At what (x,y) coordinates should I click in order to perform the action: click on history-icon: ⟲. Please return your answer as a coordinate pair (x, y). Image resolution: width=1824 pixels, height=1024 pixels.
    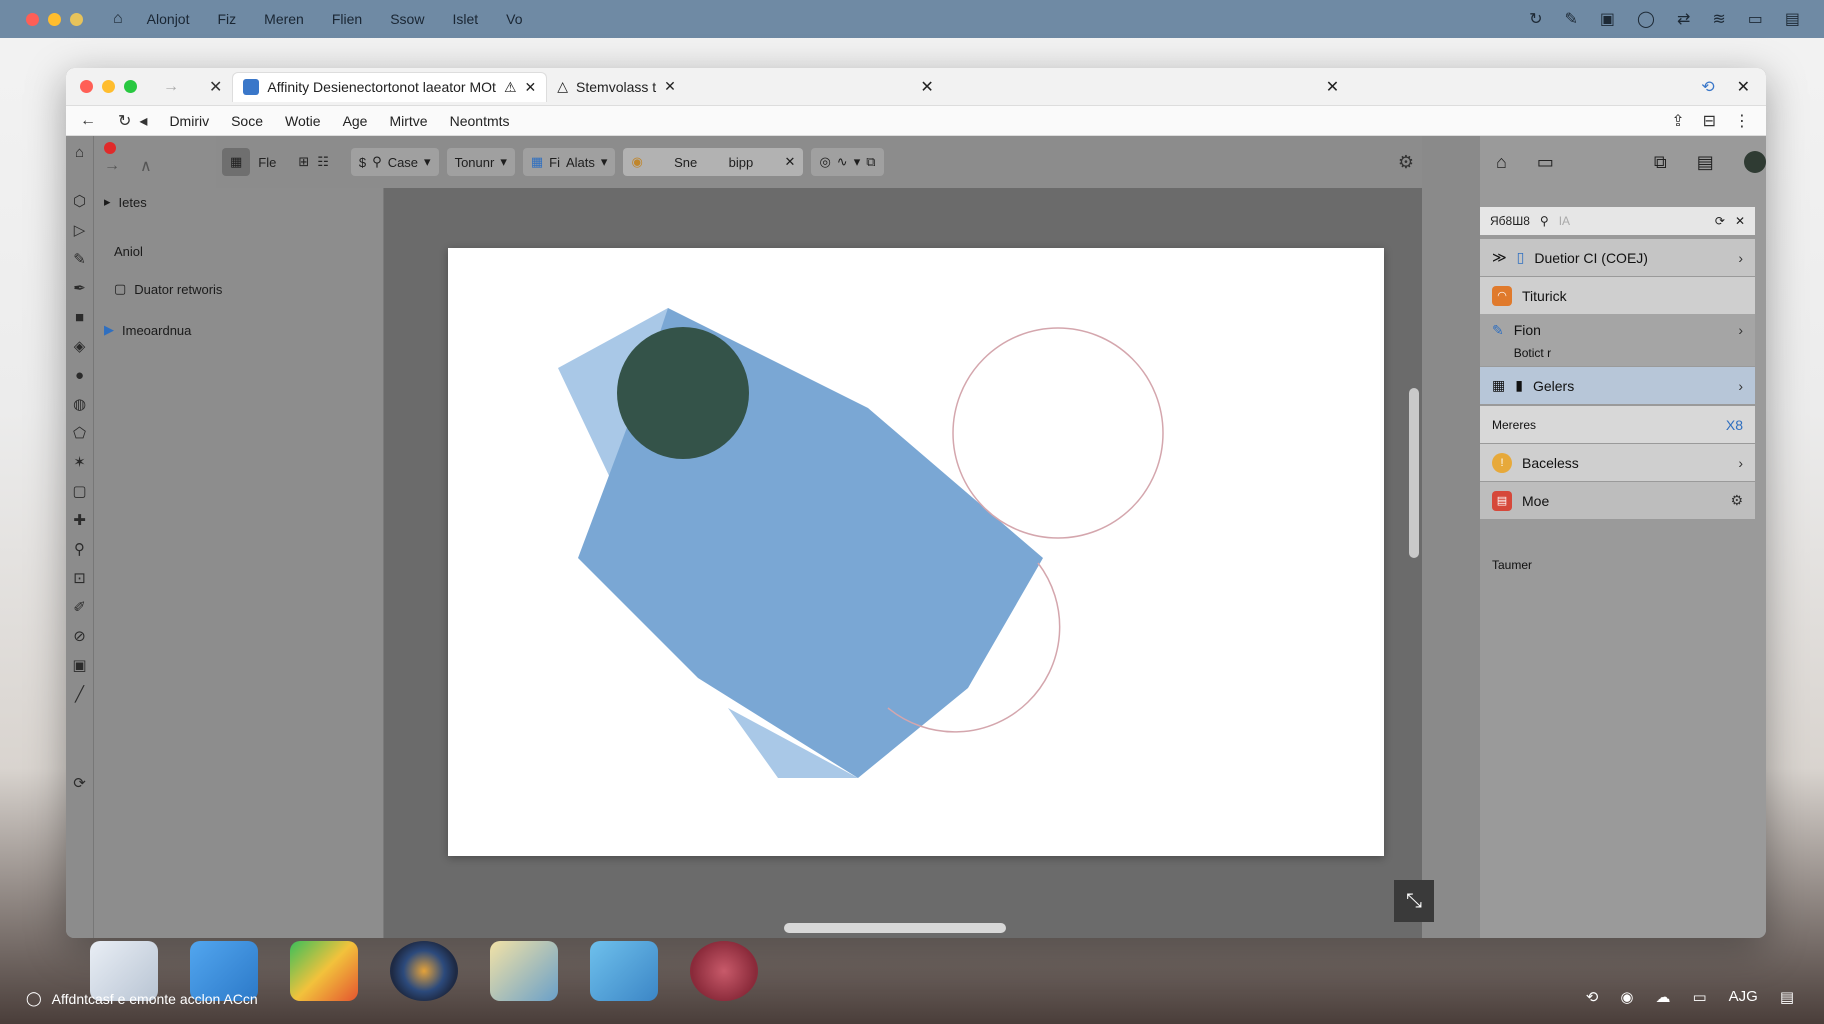
    Looking at the image, I should click on (1592, 997).